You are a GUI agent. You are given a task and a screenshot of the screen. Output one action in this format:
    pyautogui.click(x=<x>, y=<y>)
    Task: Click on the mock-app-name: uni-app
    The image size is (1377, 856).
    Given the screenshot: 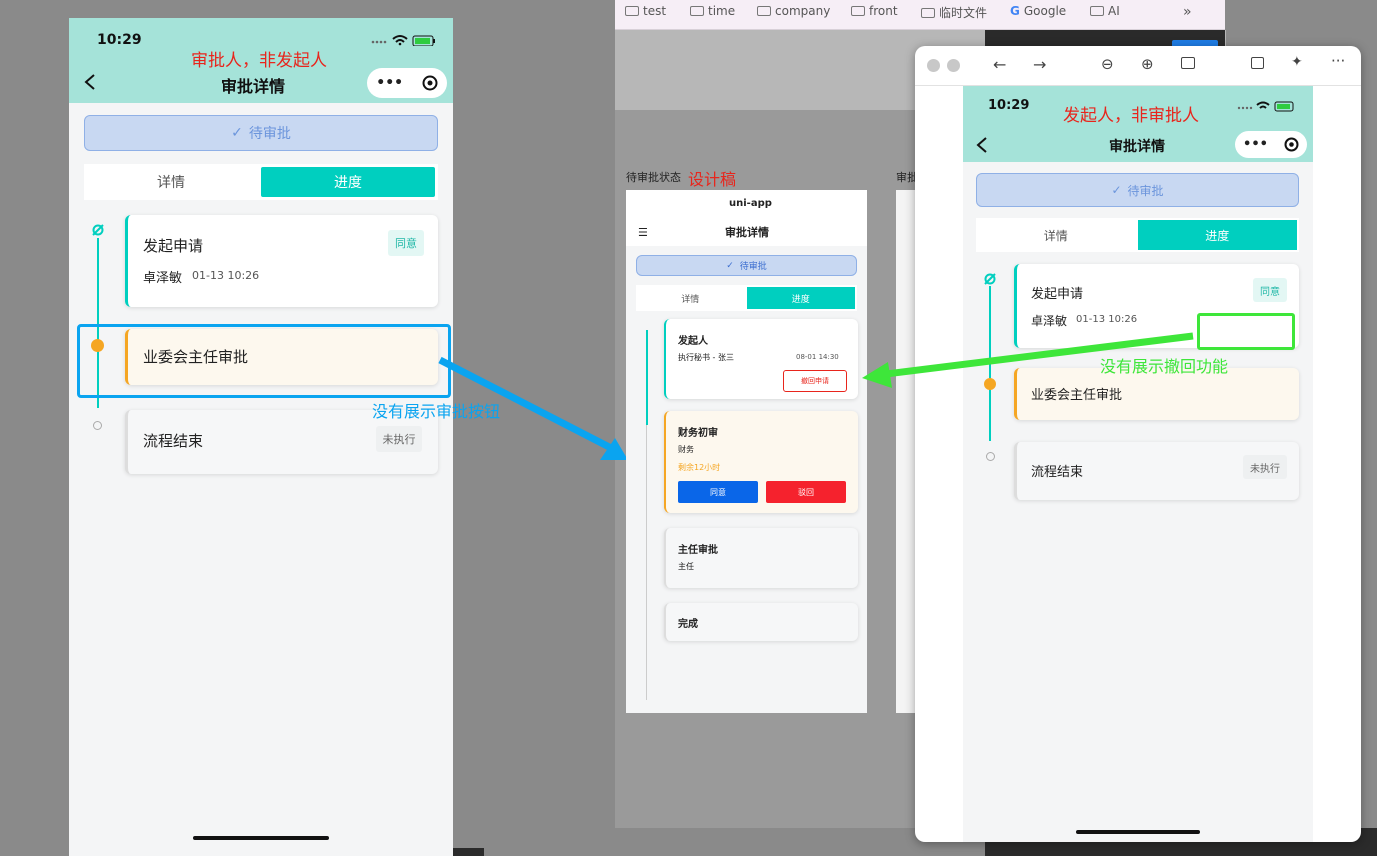 What is the action you would take?
    pyautogui.click(x=750, y=203)
    